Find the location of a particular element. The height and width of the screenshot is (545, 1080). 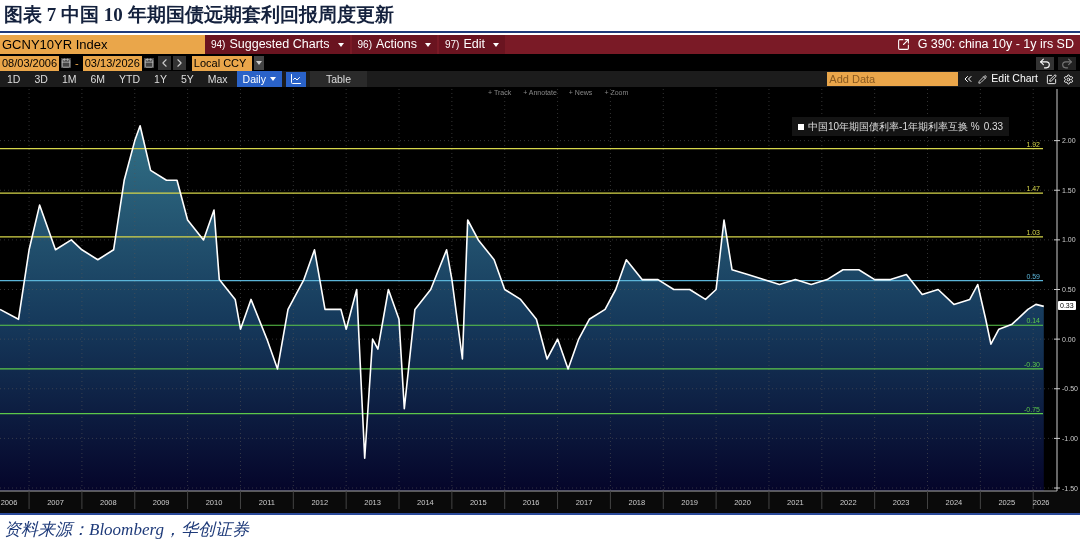

line-chart-icon is located at coordinates (295, 79).